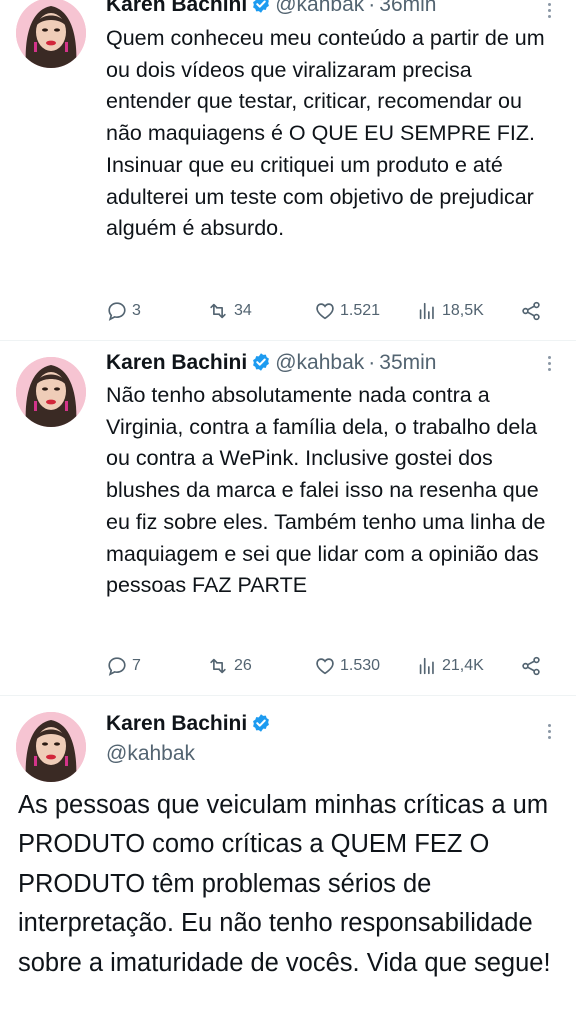  I want to click on views-count: 21,4K, so click(463, 665).